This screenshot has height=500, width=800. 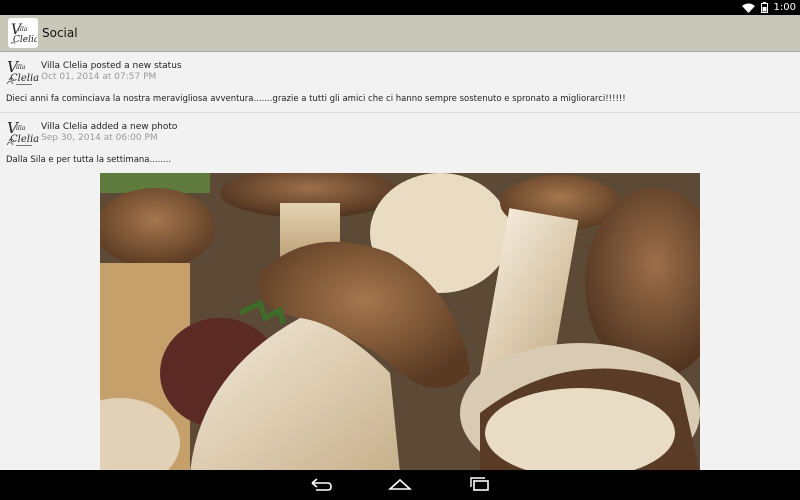 I want to click on post-action: posted a new status, so click(x=136, y=66).